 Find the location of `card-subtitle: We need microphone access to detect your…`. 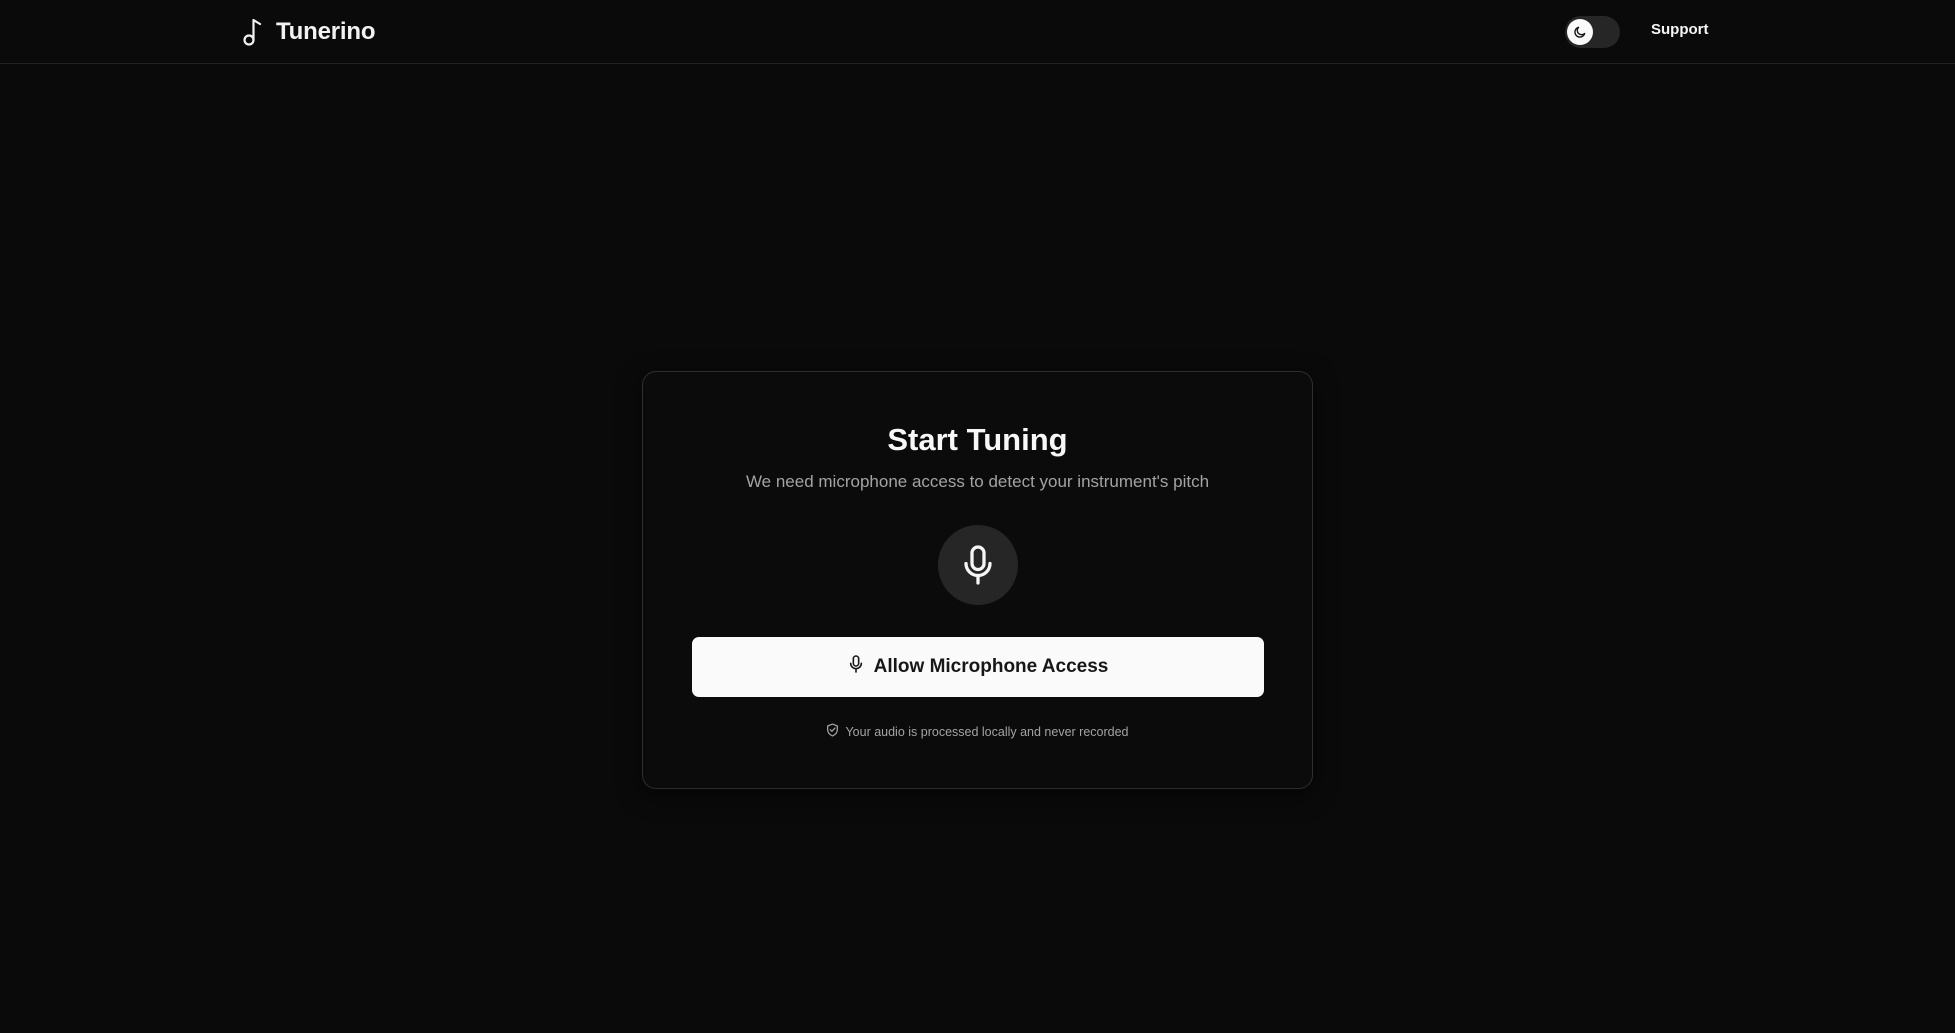

card-subtitle: We need microphone access to detect your… is located at coordinates (977, 481).